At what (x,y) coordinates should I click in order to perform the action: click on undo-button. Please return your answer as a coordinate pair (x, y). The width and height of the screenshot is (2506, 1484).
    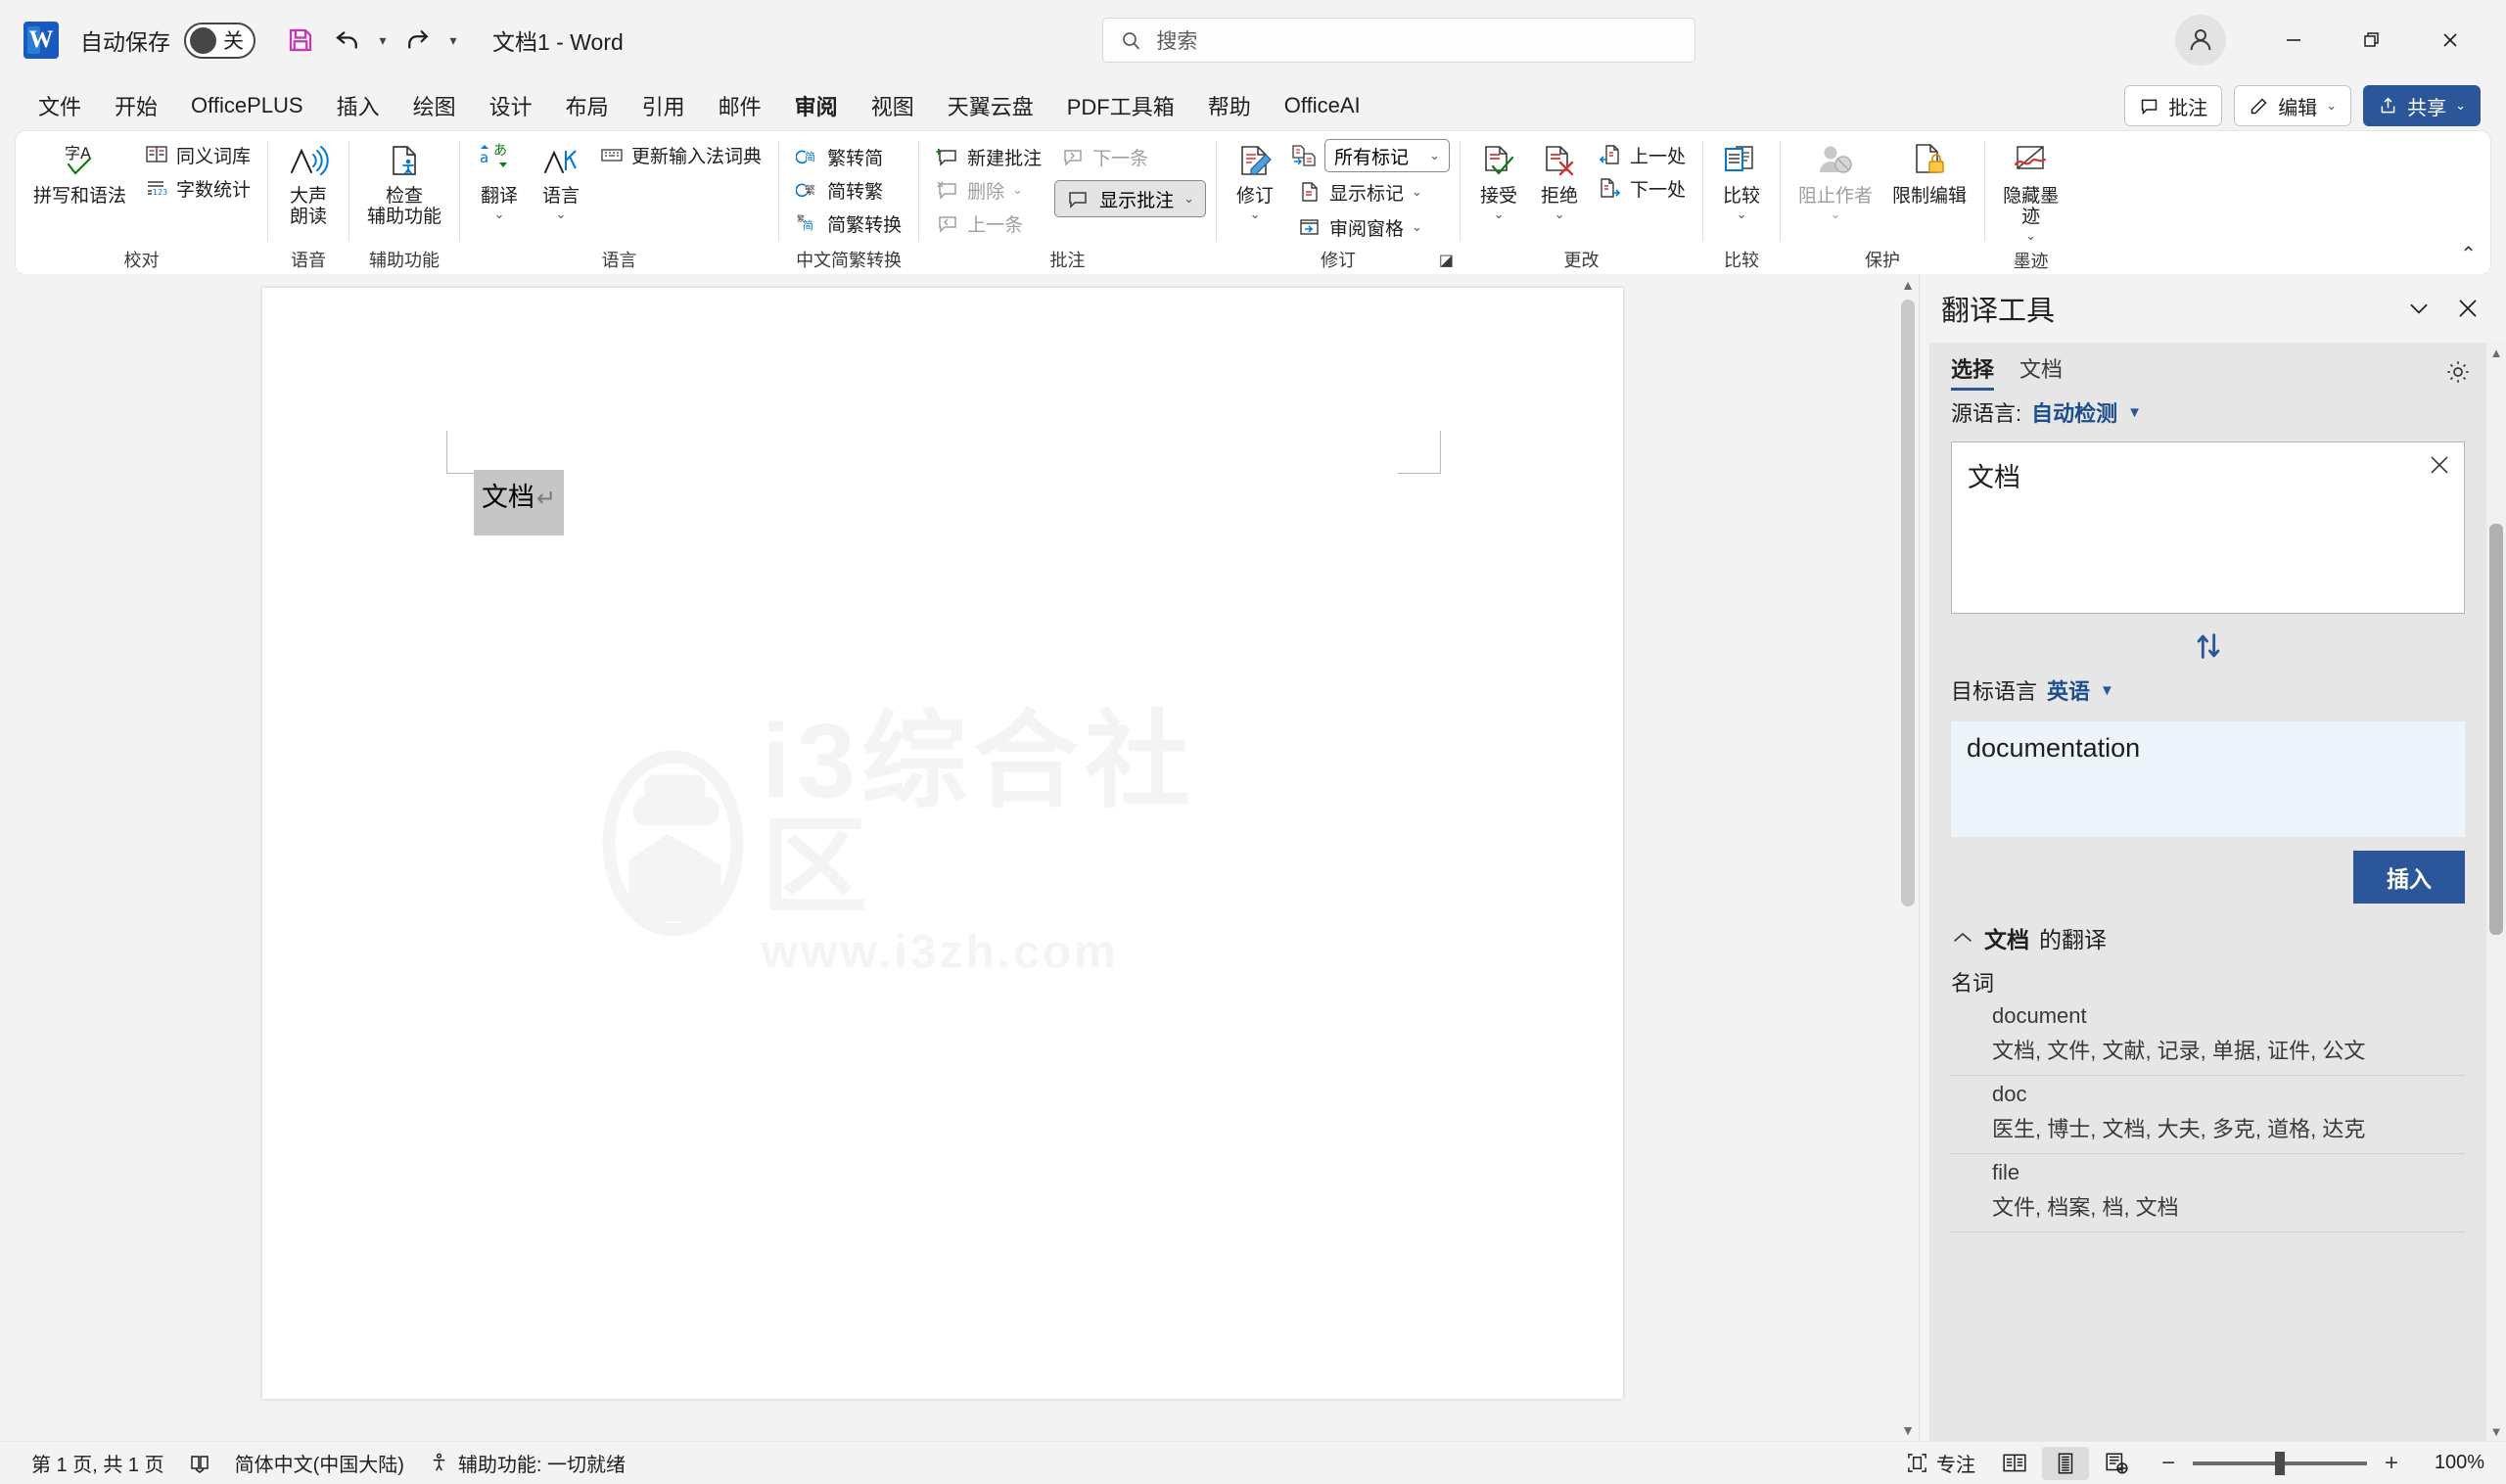
    Looking at the image, I should click on (347, 40).